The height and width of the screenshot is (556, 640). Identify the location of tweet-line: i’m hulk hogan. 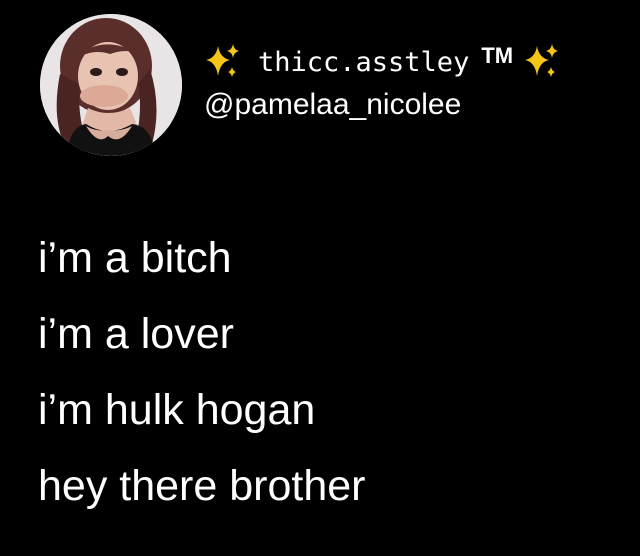
(177, 410).